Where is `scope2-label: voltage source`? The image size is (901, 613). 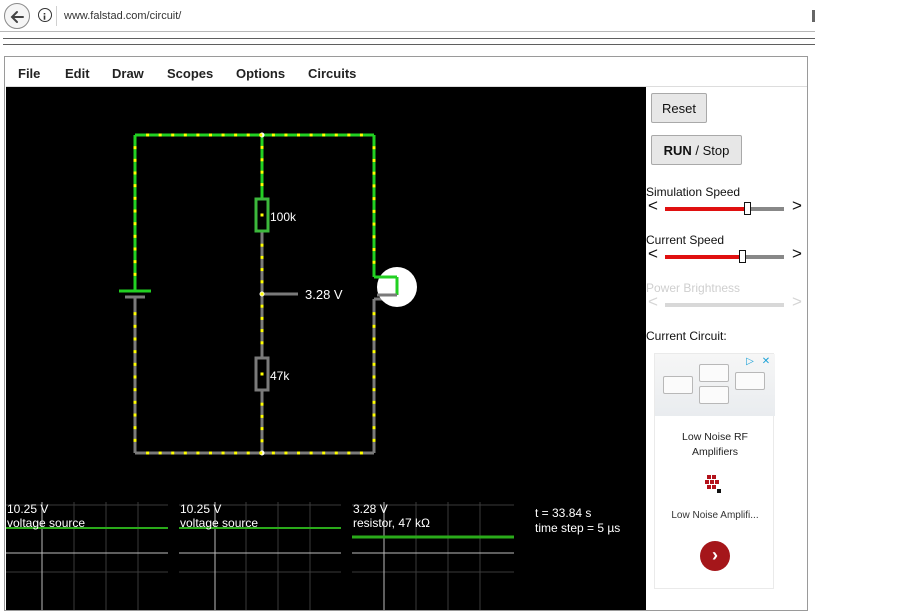
scope2-label: voltage source is located at coordinates (219, 523).